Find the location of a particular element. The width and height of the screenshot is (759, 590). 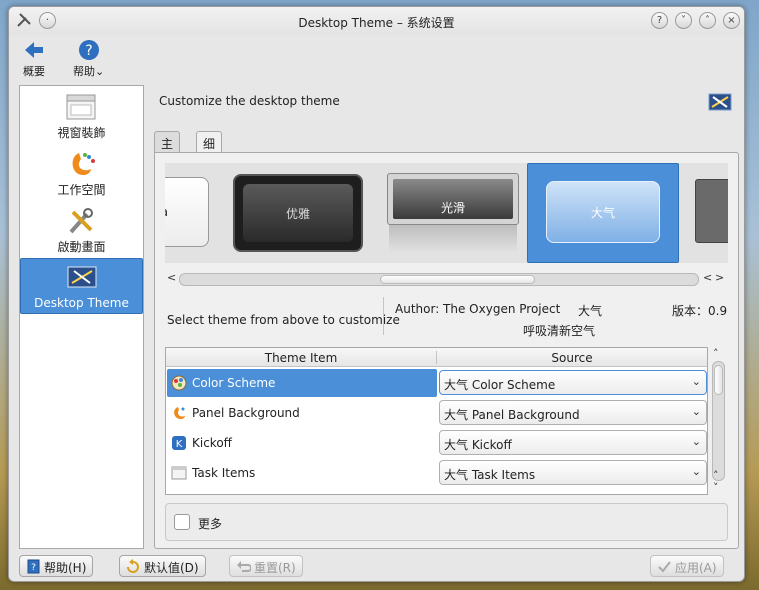

scroll-down-icon: ˅ is located at coordinates (716, 487).